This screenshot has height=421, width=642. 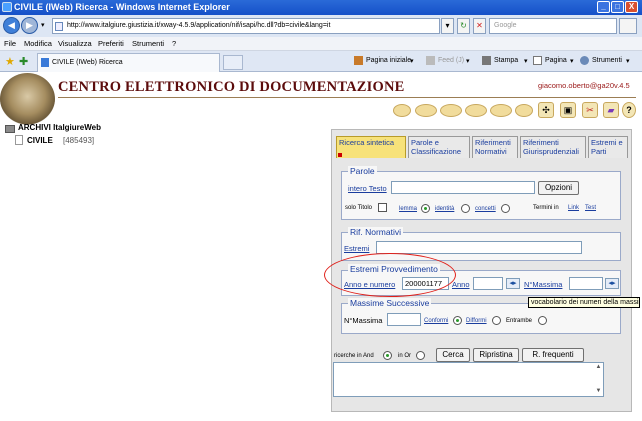 What do you see at coordinates (358, 60) in the screenshot?
I see `home-icon` at bounding box center [358, 60].